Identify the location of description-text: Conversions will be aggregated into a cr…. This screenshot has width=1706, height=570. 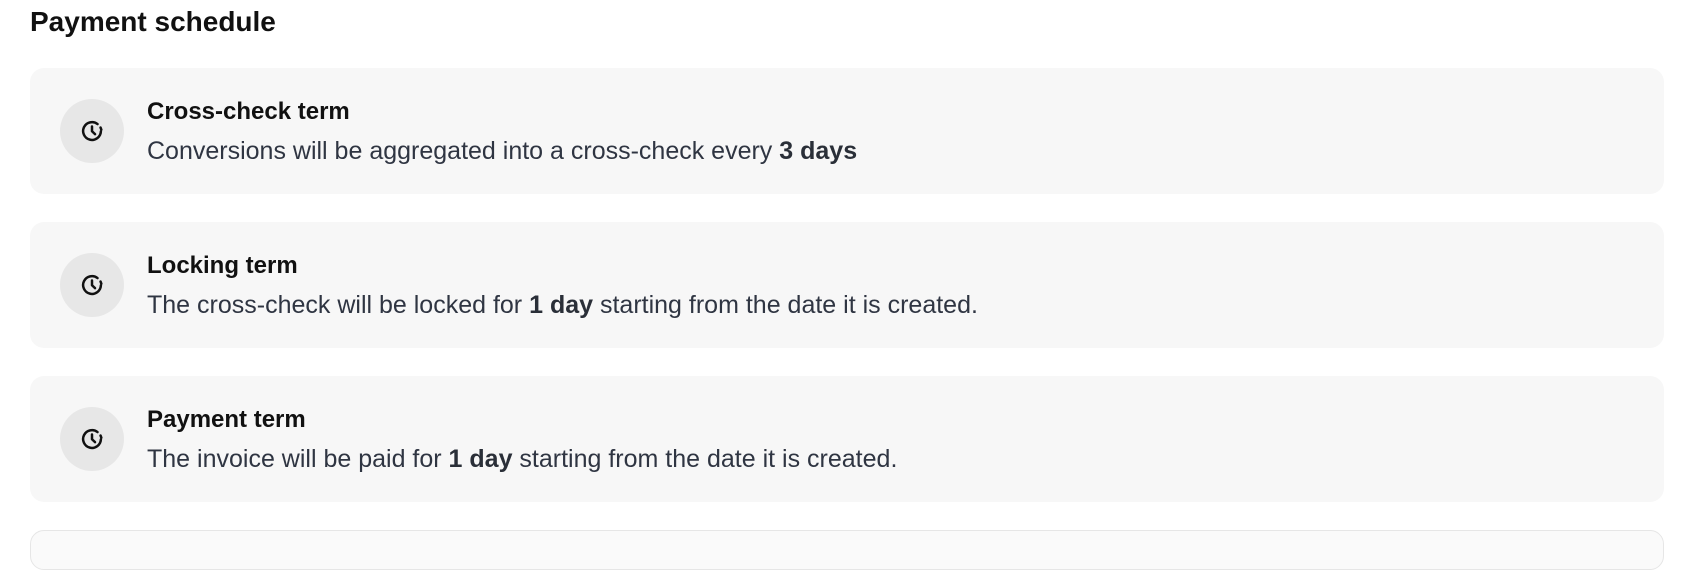
(463, 151).